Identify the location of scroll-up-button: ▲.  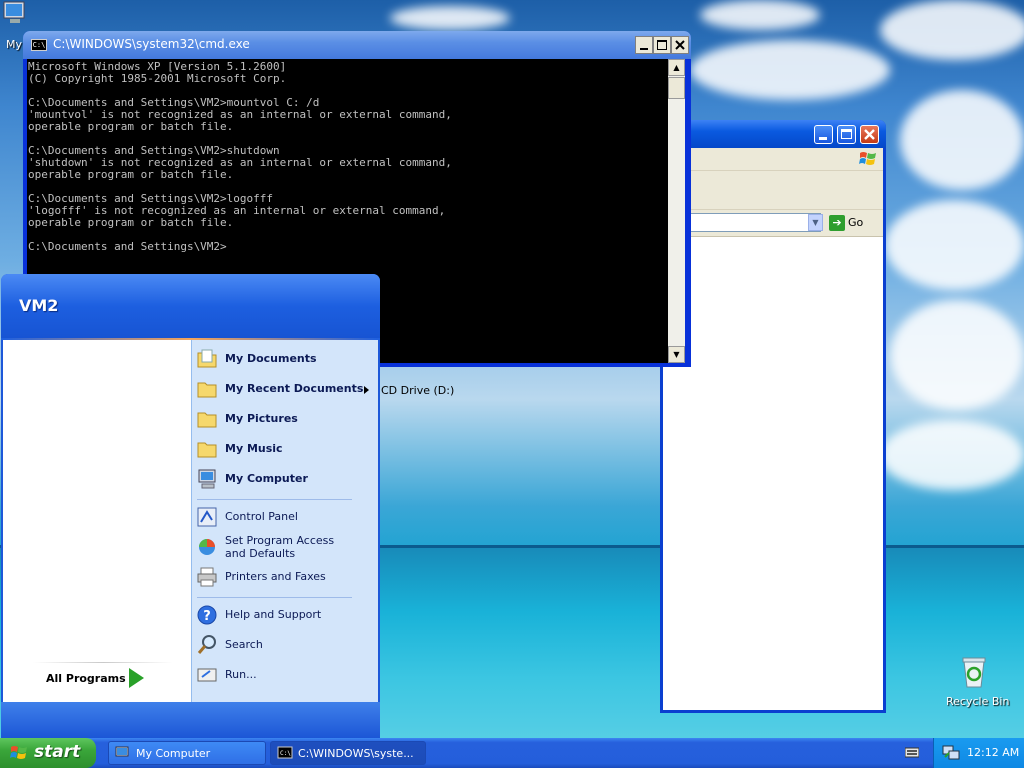
(676, 67).